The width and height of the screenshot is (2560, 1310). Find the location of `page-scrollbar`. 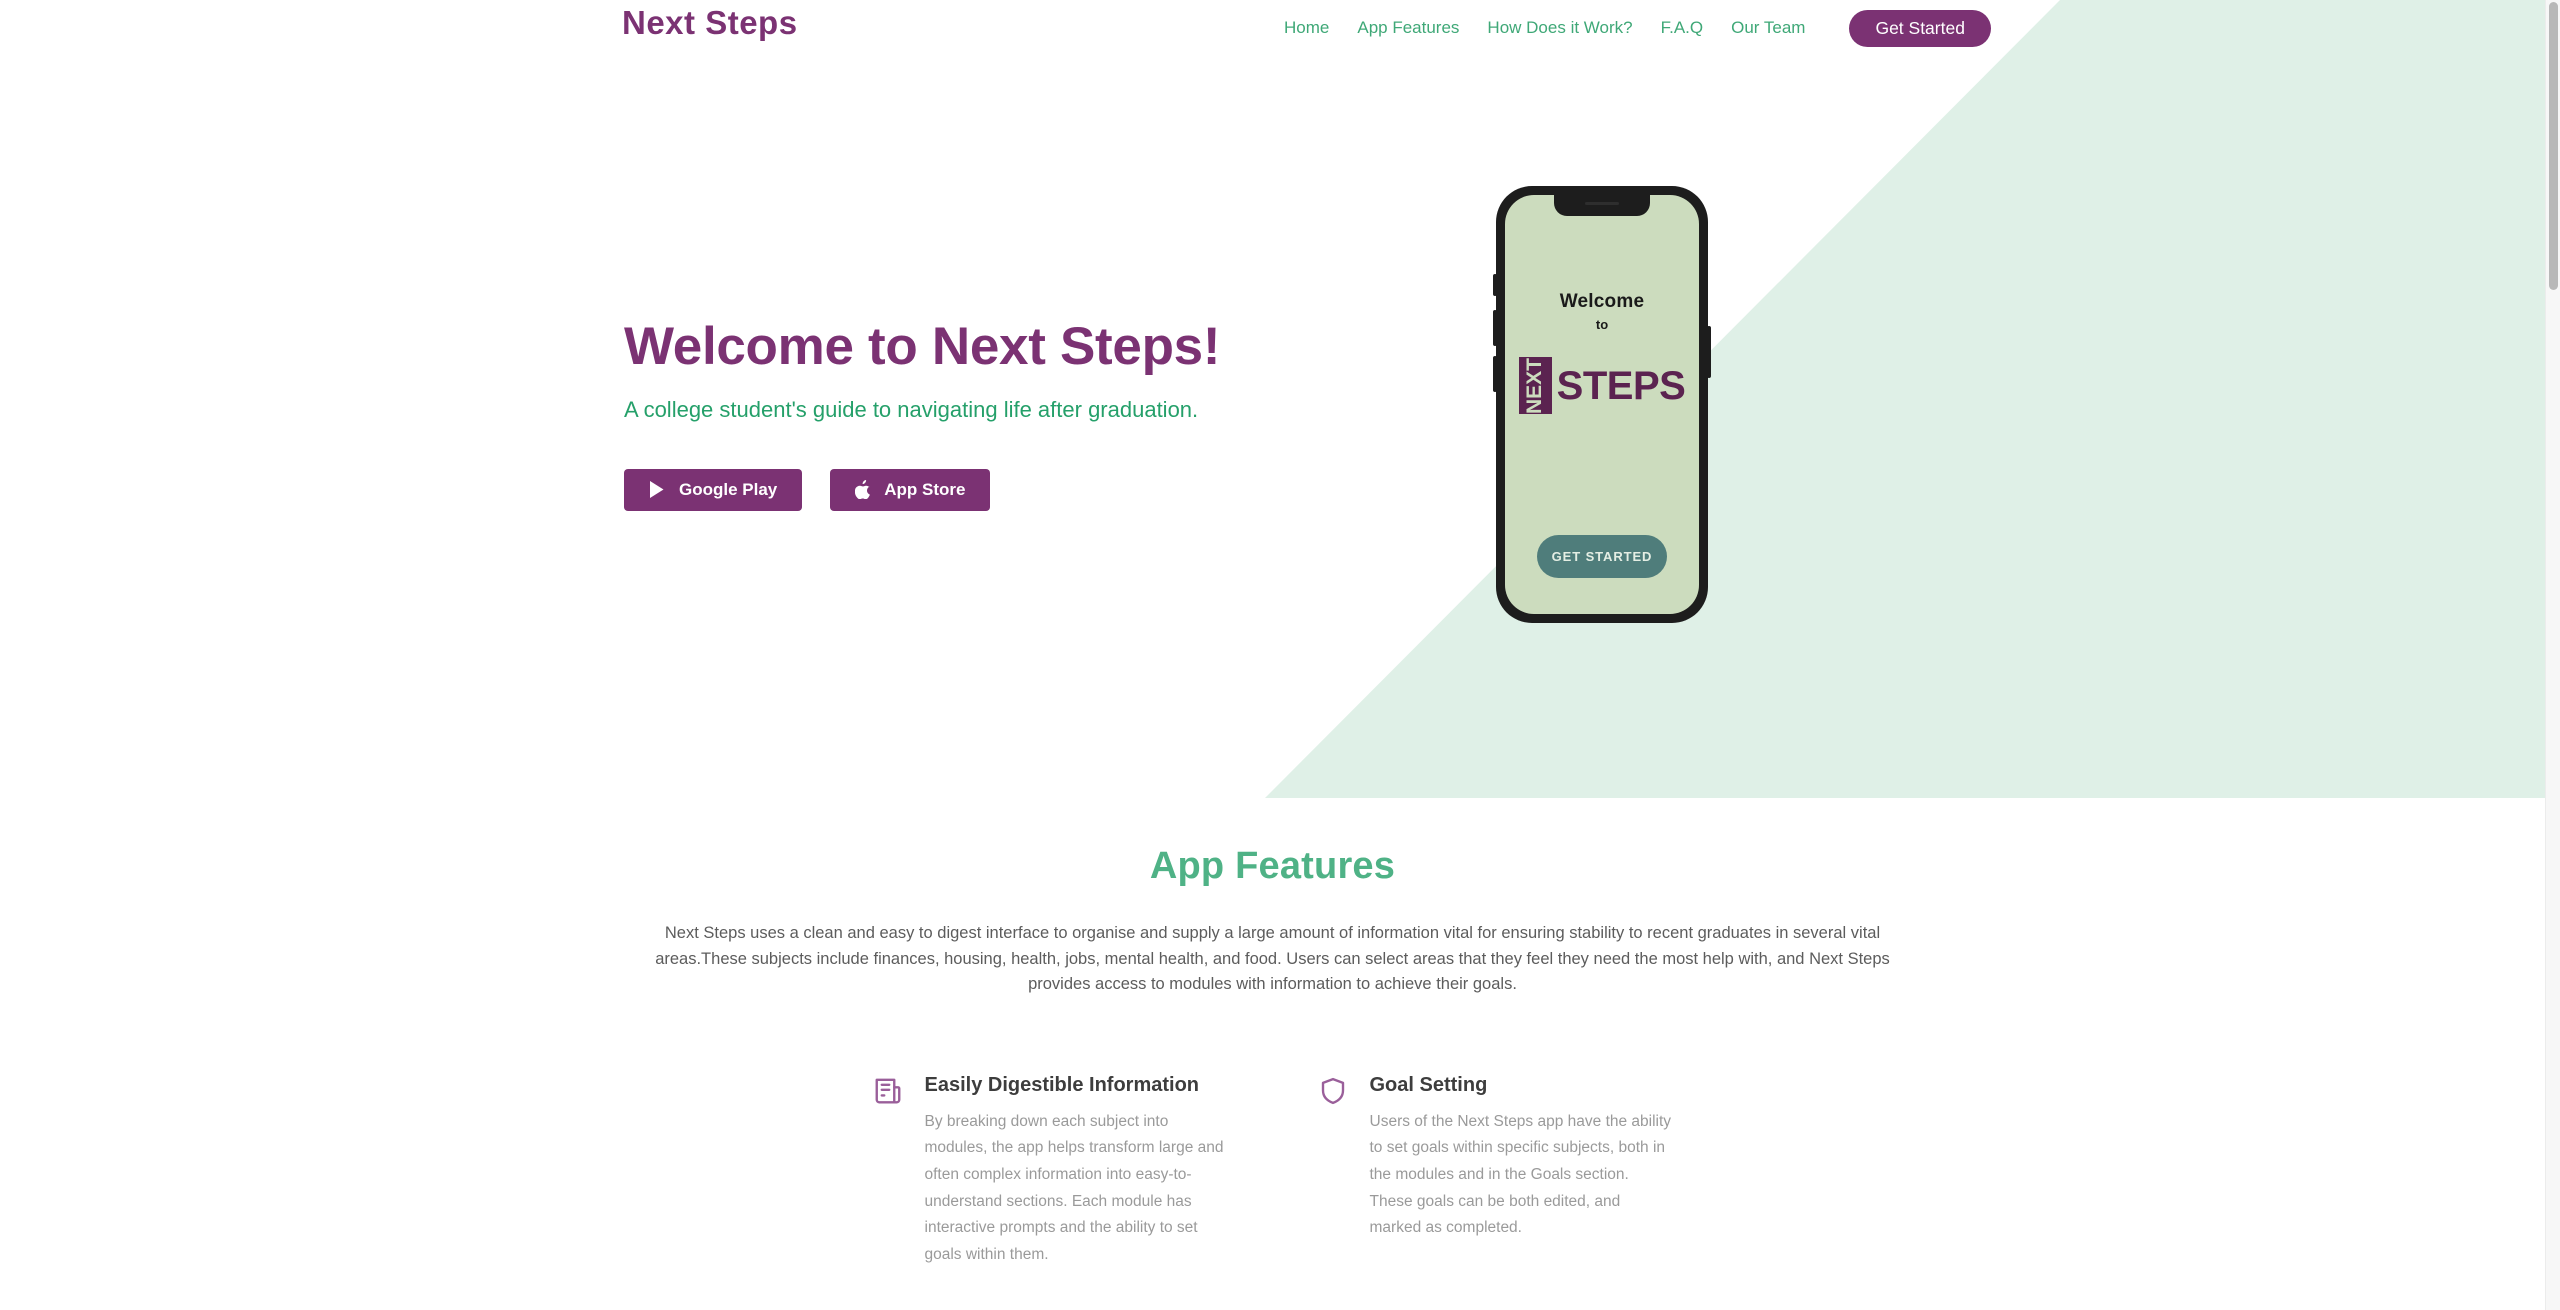

page-scrollbar is located at coordinates (2552, 655).